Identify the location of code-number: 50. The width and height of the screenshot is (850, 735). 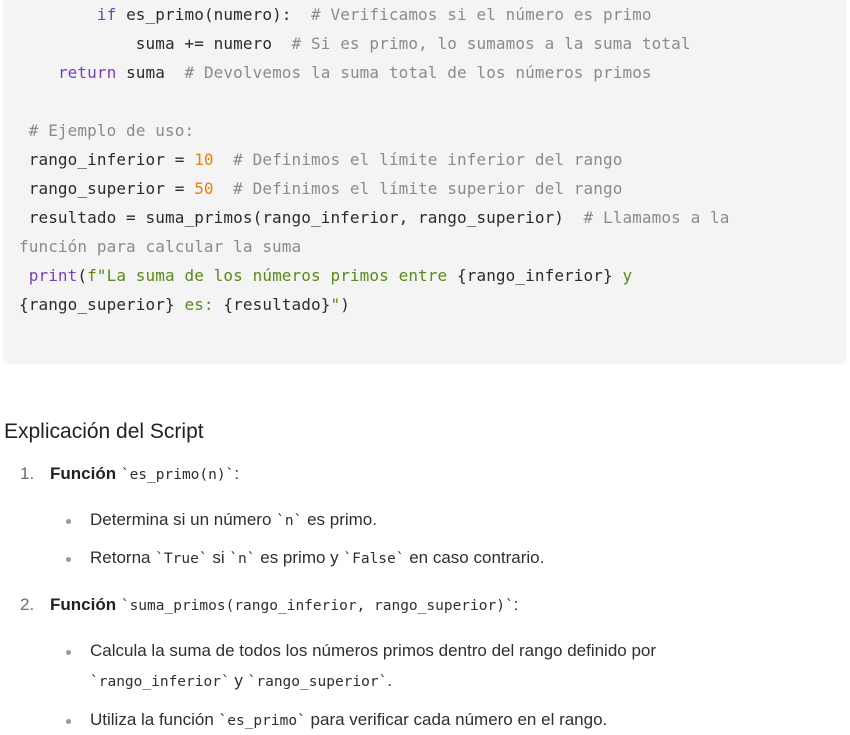
(204, 188).